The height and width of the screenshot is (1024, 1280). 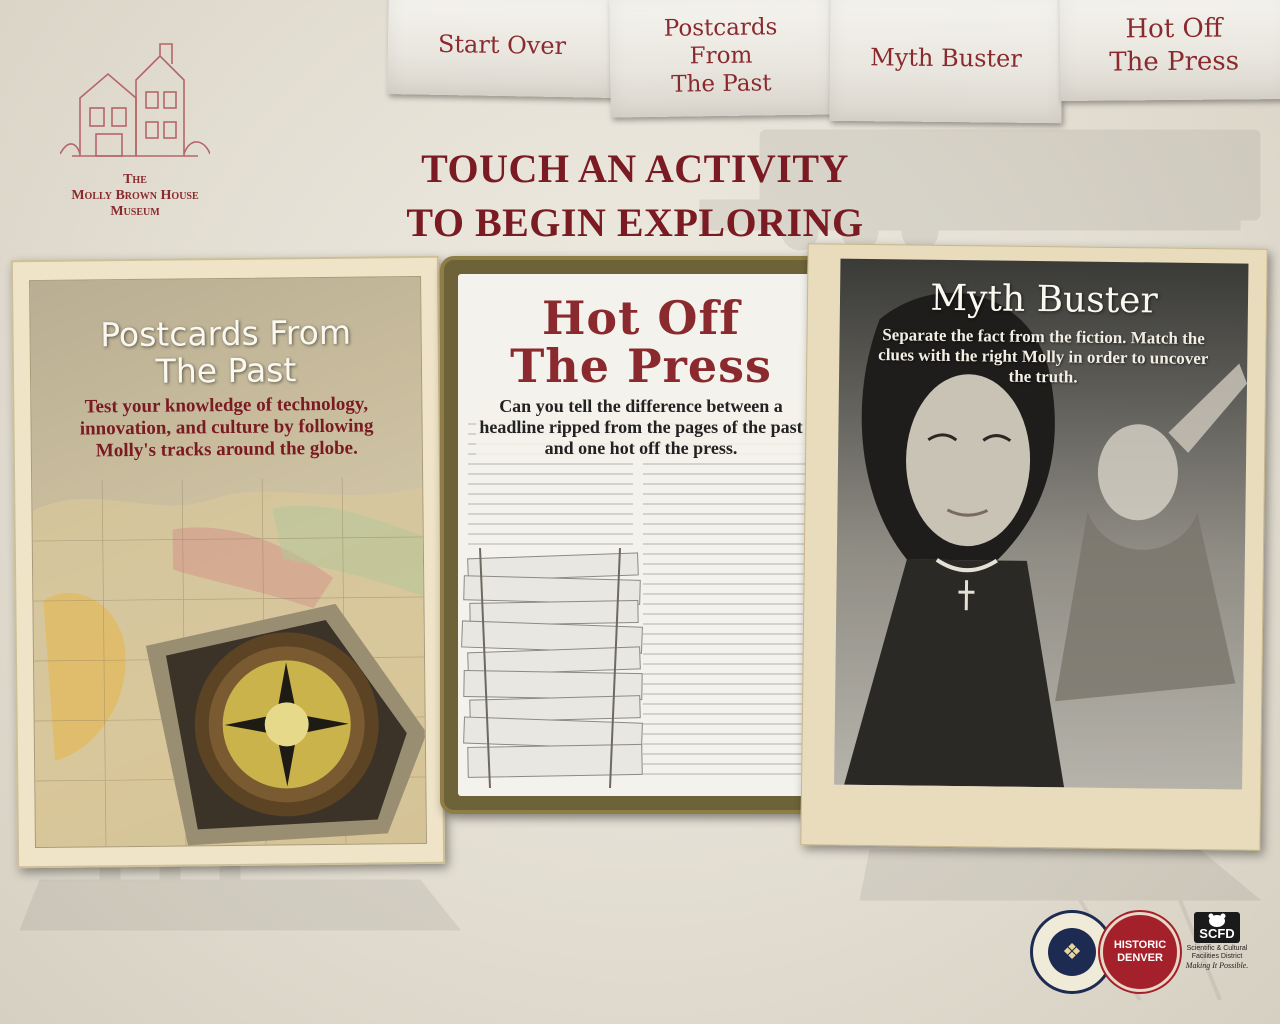 I want to click on start-over-button: Start Over, so click(x=502, y=49).